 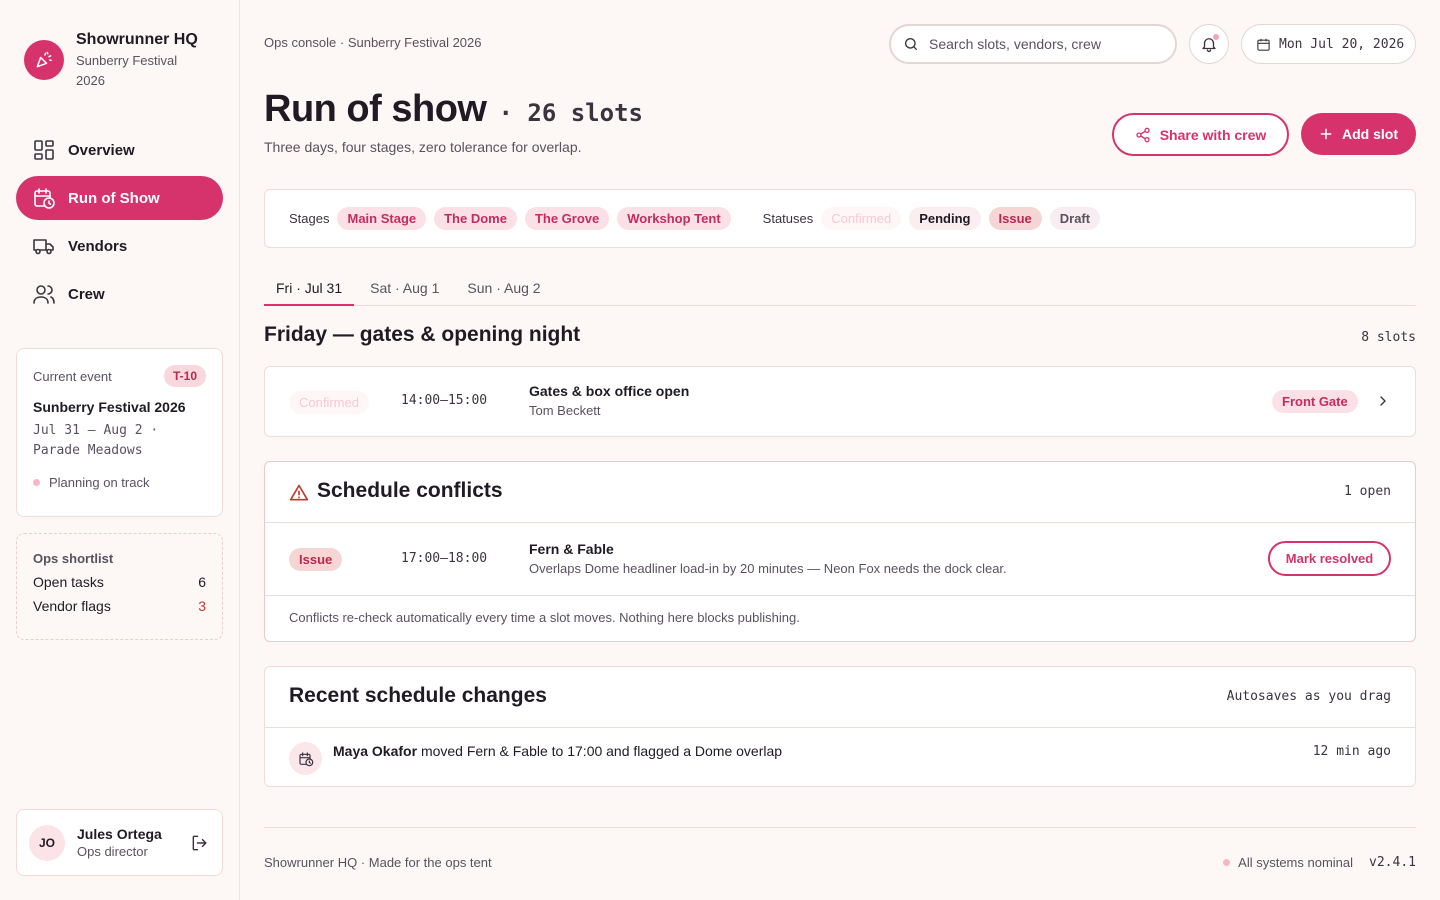 I want to click on filter-chip-confirmed: Confirmed, so click(x=861, y=218).